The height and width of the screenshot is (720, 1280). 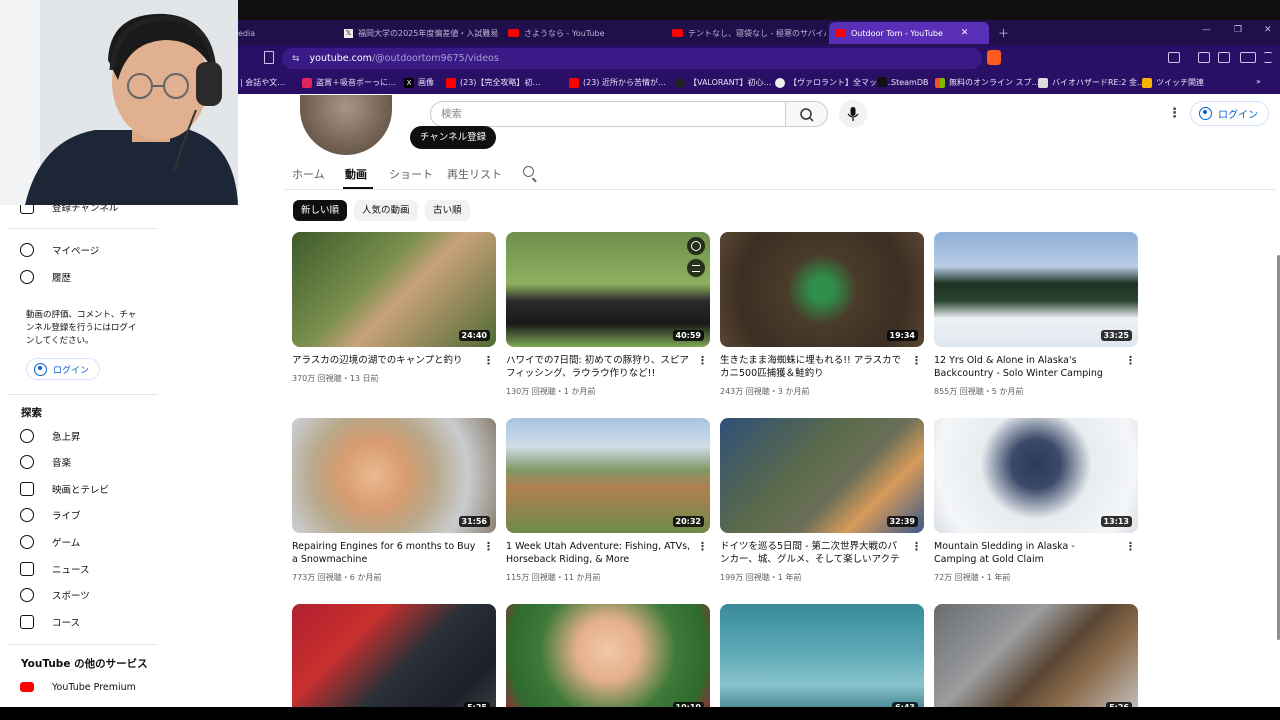 I want to click on close-tab-icon: ✕, so click(x=965, y=33).